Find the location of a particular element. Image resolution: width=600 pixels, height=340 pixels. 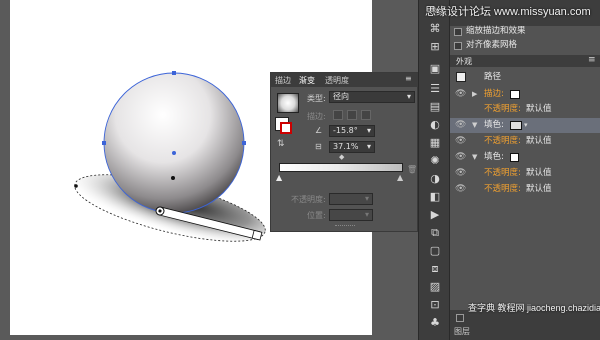

tab-appearance: 外观 is located at coordinates (464, 61).